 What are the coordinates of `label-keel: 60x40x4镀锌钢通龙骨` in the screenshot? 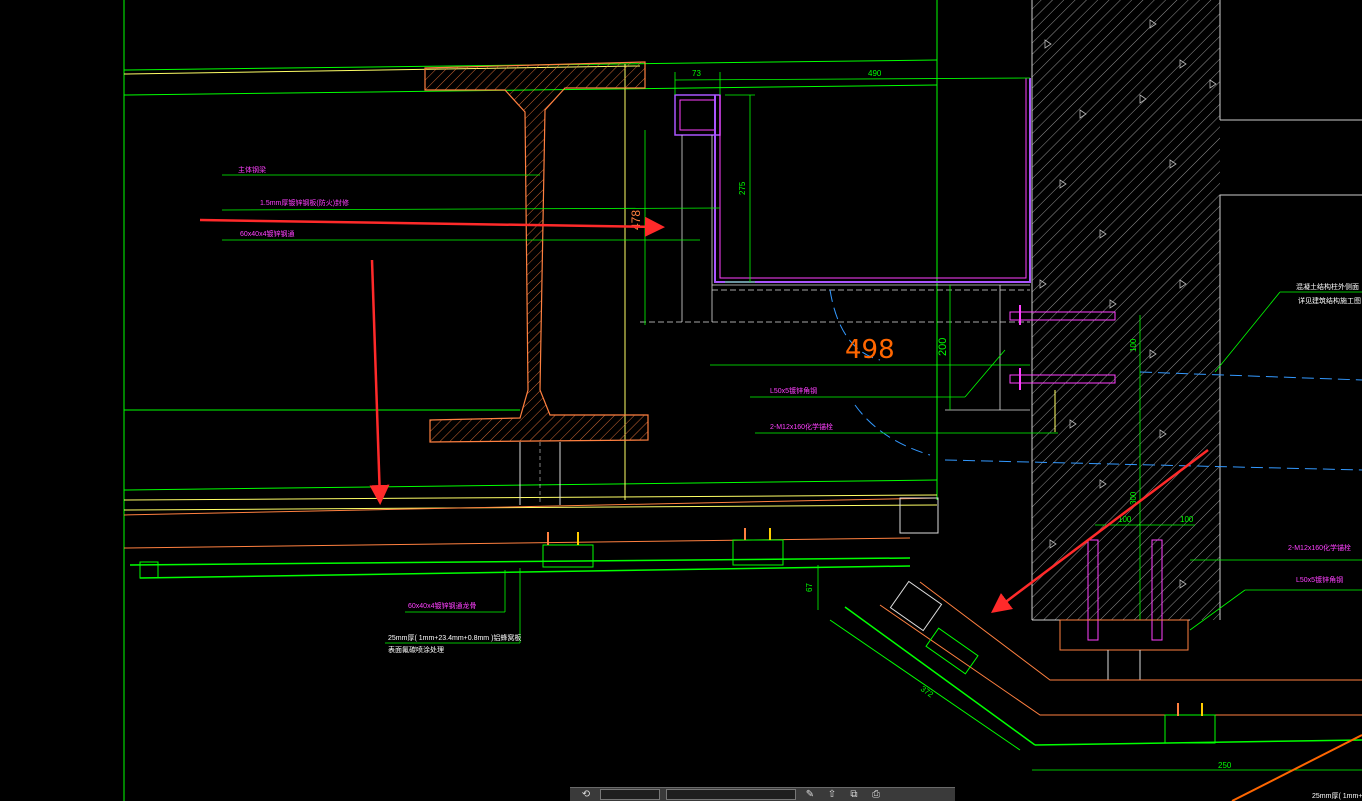 It's located at (442, 605).